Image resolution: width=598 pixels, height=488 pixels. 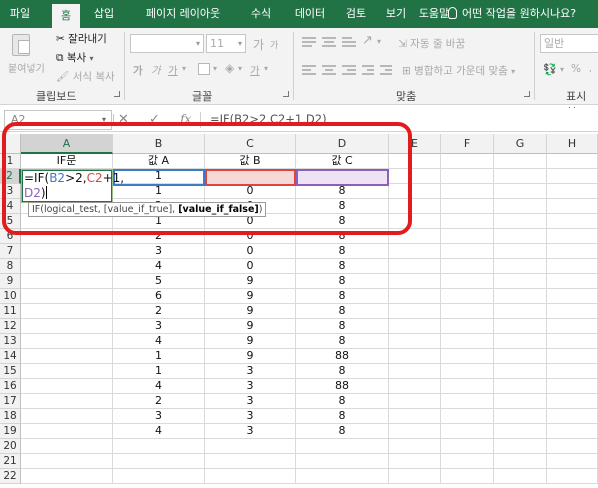 What do you see at coordinates (159, 281) in the screenshot?
I see `data-cell: 5` at bounding box center [159, 281].